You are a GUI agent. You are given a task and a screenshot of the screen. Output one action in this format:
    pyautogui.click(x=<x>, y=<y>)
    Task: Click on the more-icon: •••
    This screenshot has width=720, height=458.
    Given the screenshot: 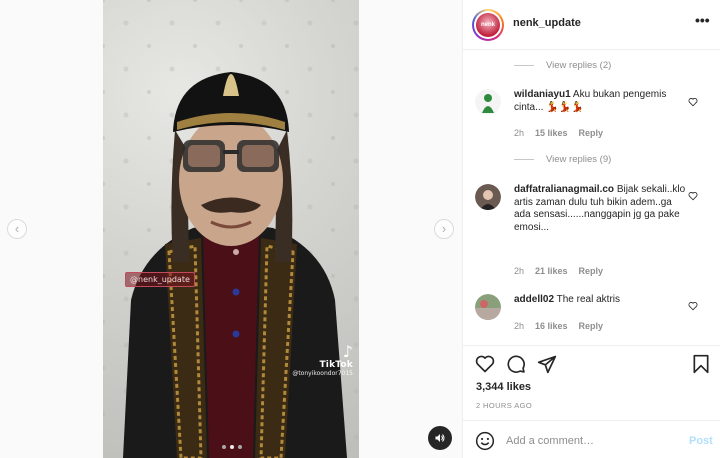 What is the action you would take?
    pyautogui.click(x=702, y=20)
    